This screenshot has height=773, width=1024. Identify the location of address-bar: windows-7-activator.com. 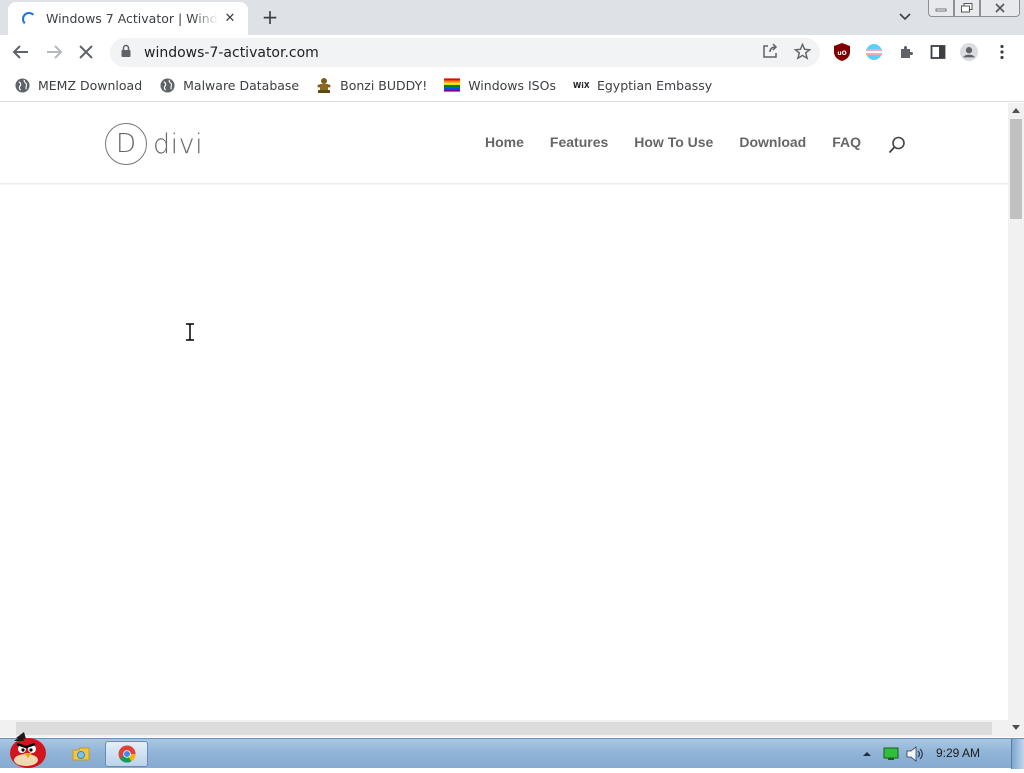
(465, 52).